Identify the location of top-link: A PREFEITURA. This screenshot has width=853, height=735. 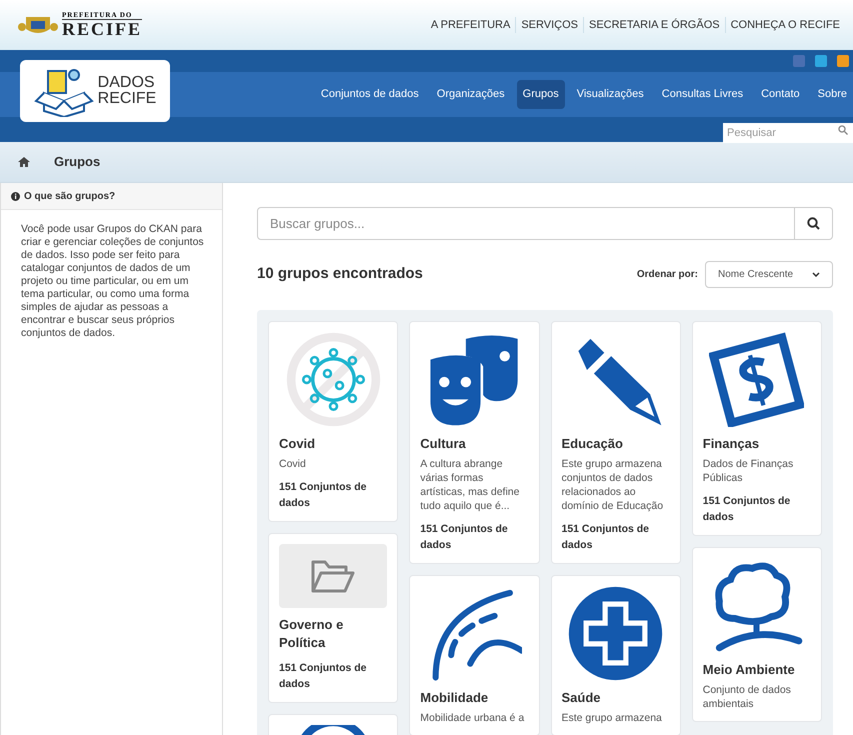
(471, 25).